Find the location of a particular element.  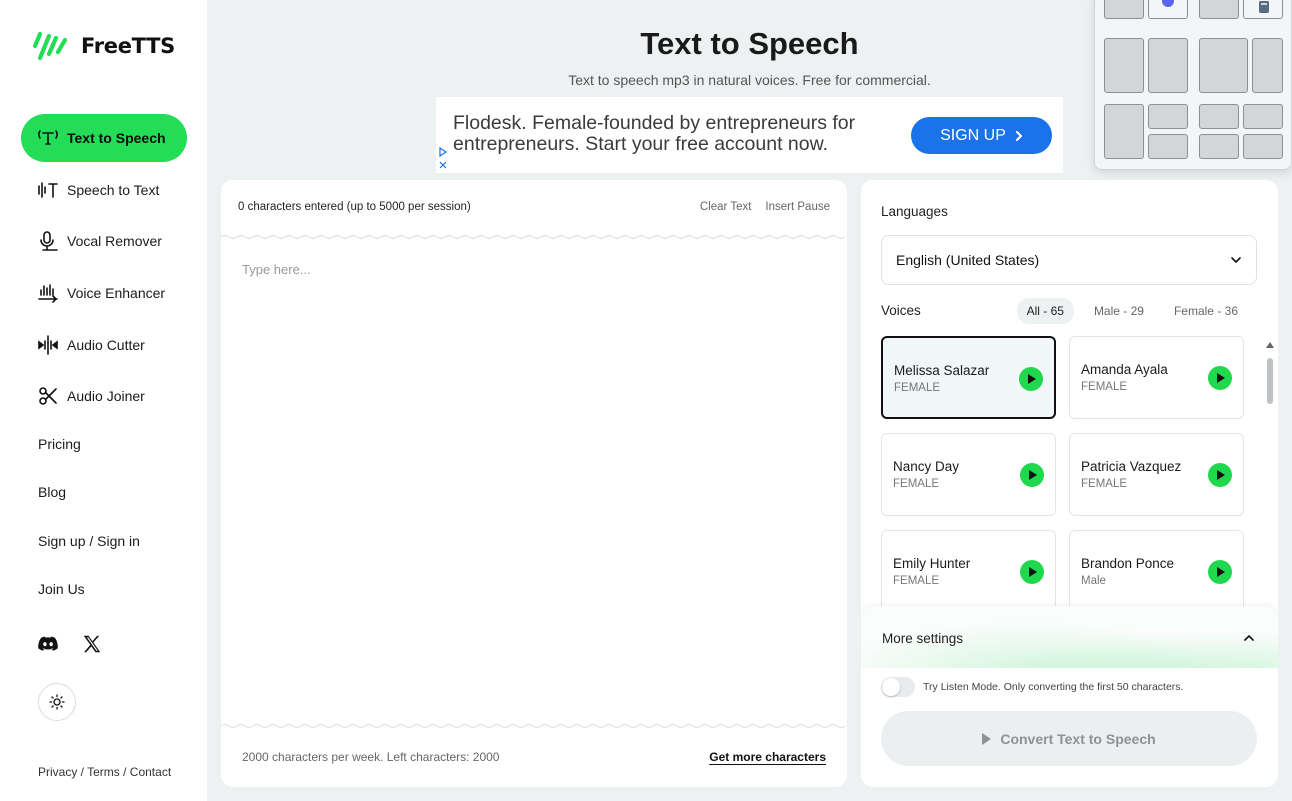

voice-card: Nancy Day FEMALE is located at coordinates (968, 474).